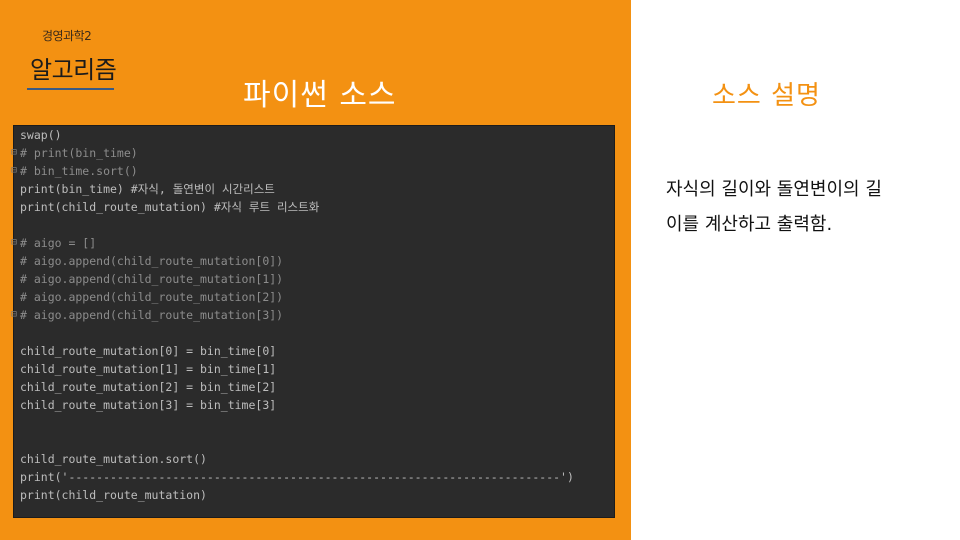  I want to click on description-text: 자식의 길이와 돌연변이의 길 이를 계산하고 출력함., so click(801, 207).